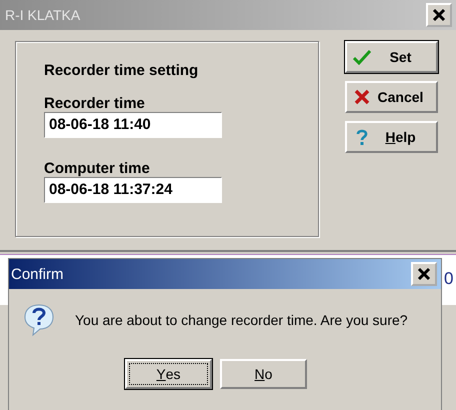 This screenshot has height=410, width=456. What do you see at coordinates (37, 274) in the screenshot?
I see `window-title: Confirm` at bounding box center [37, 274].